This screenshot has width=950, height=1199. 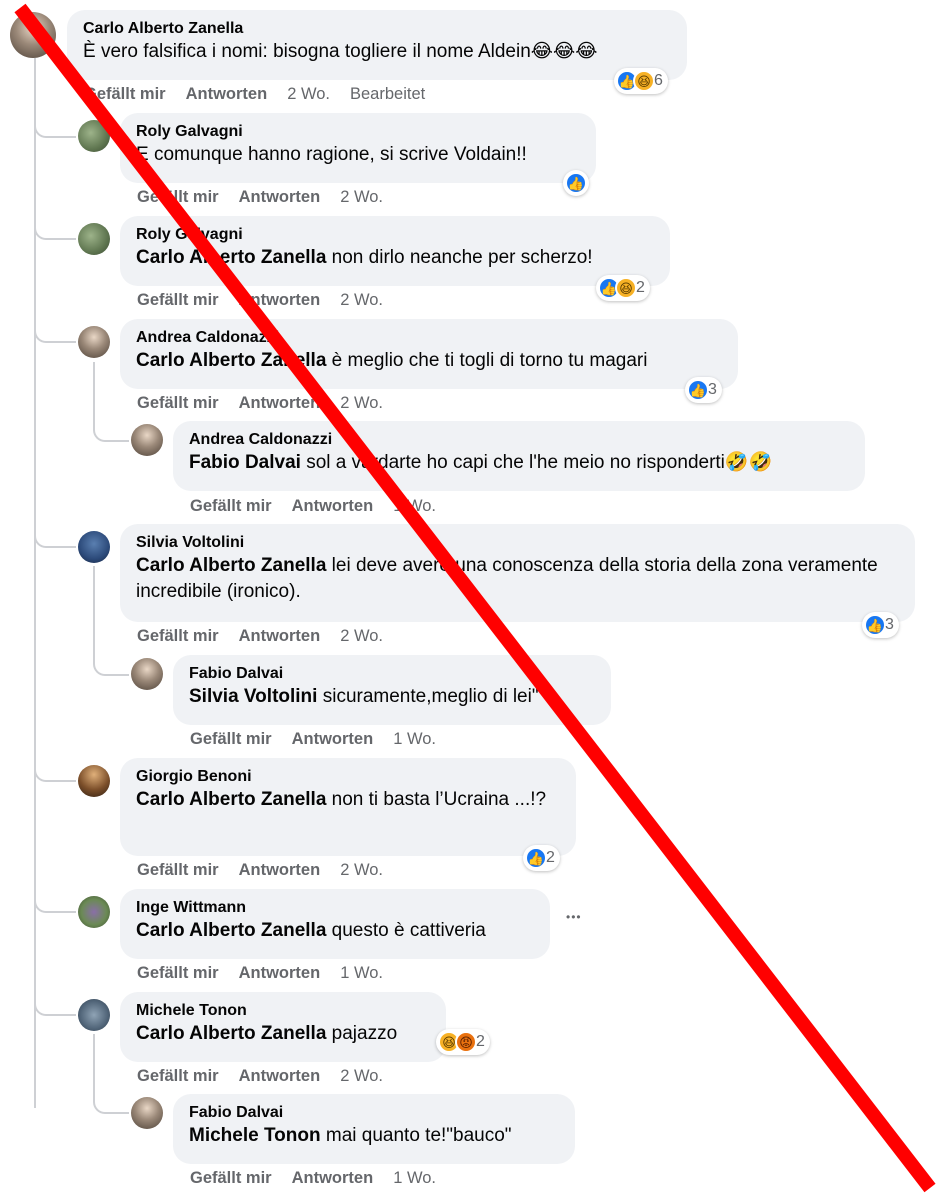 I want to click on more-options-icon: •••, so click(x=574, y=917).